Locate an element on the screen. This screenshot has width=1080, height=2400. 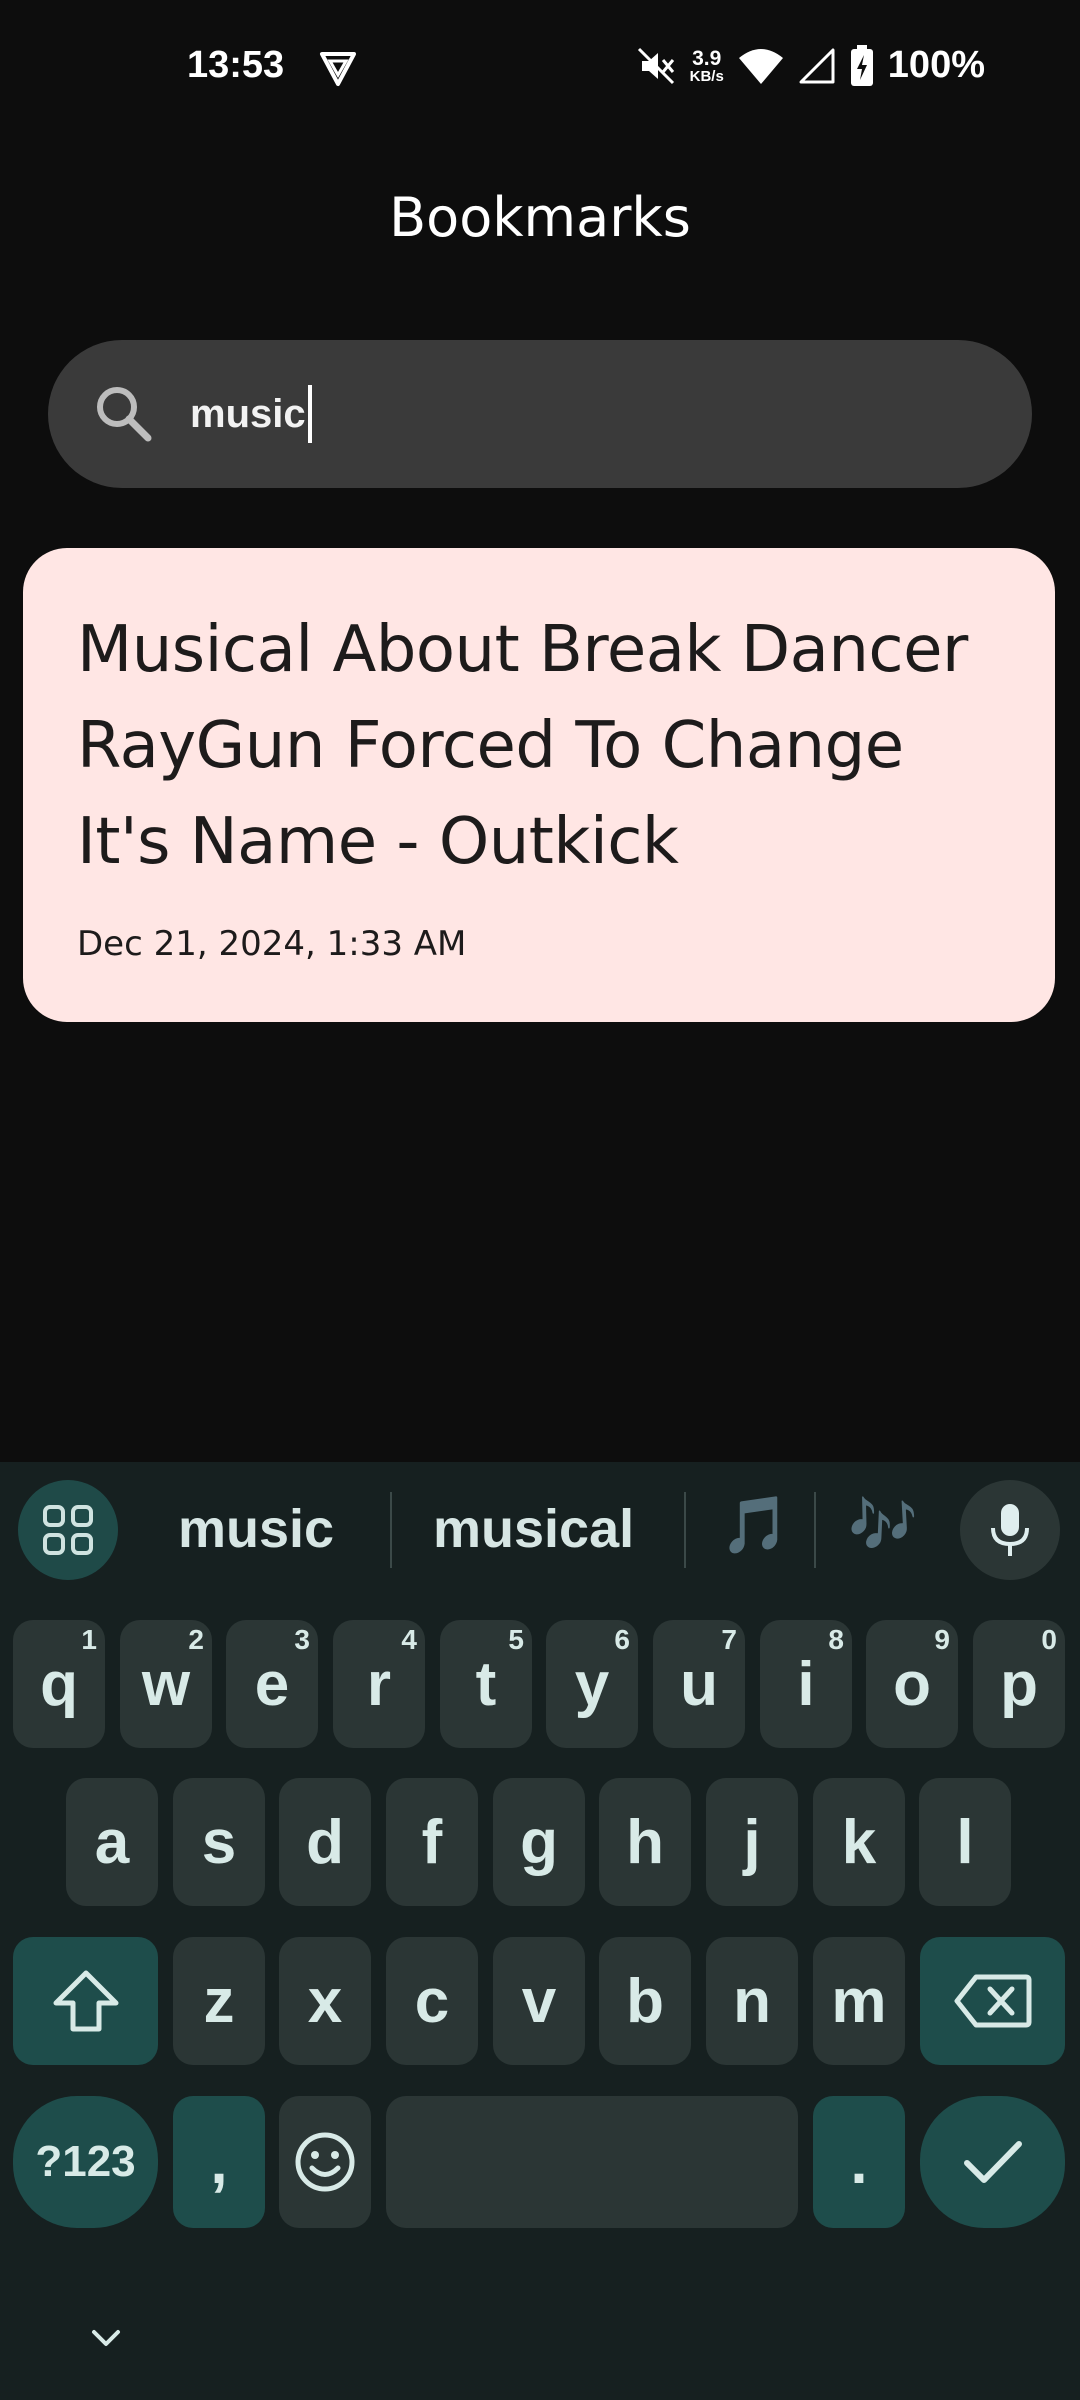
key-w: w2 is located at coordinates (166, 1684).